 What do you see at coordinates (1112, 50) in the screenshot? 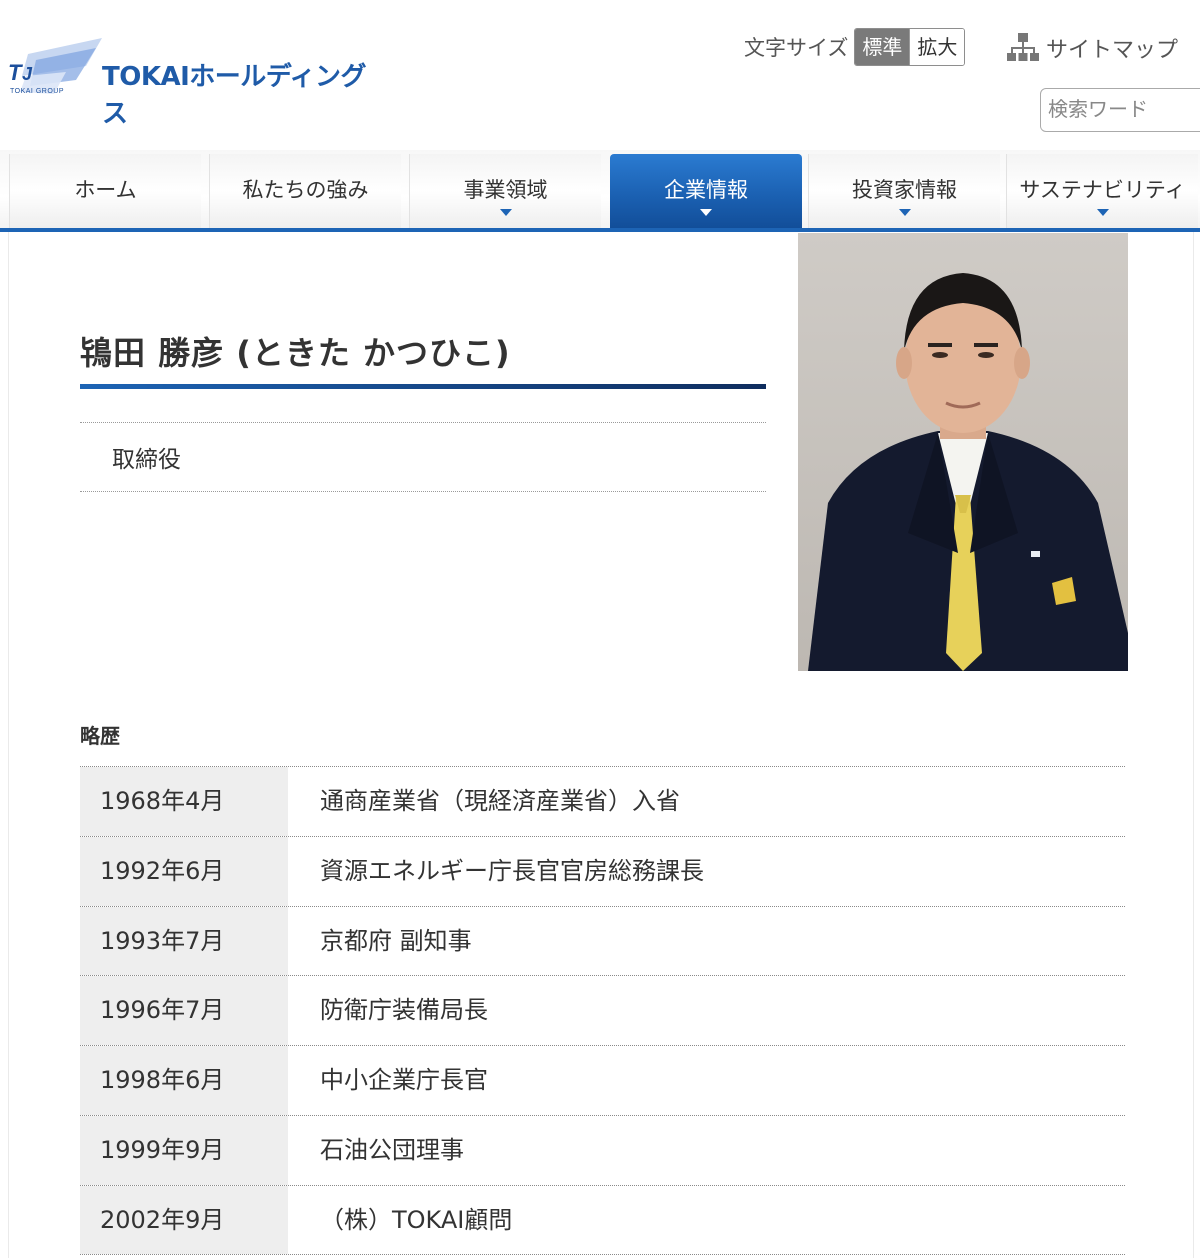
I see `sitemap-label: サイトマップ` at bounding box center [1112, 50].